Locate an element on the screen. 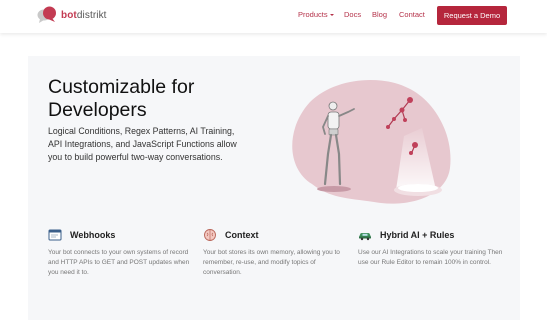 The height and width of the screenshot is (320, 547). robot-platform-illustration is located at coordinates (371, 141).